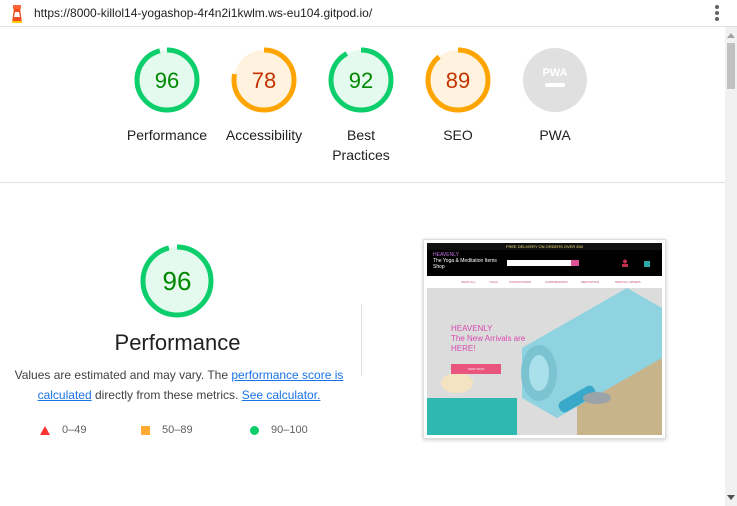  Describe the element at coordinates (74, 430) in the screenshot. I see `legend-label: 0–49` at that location.